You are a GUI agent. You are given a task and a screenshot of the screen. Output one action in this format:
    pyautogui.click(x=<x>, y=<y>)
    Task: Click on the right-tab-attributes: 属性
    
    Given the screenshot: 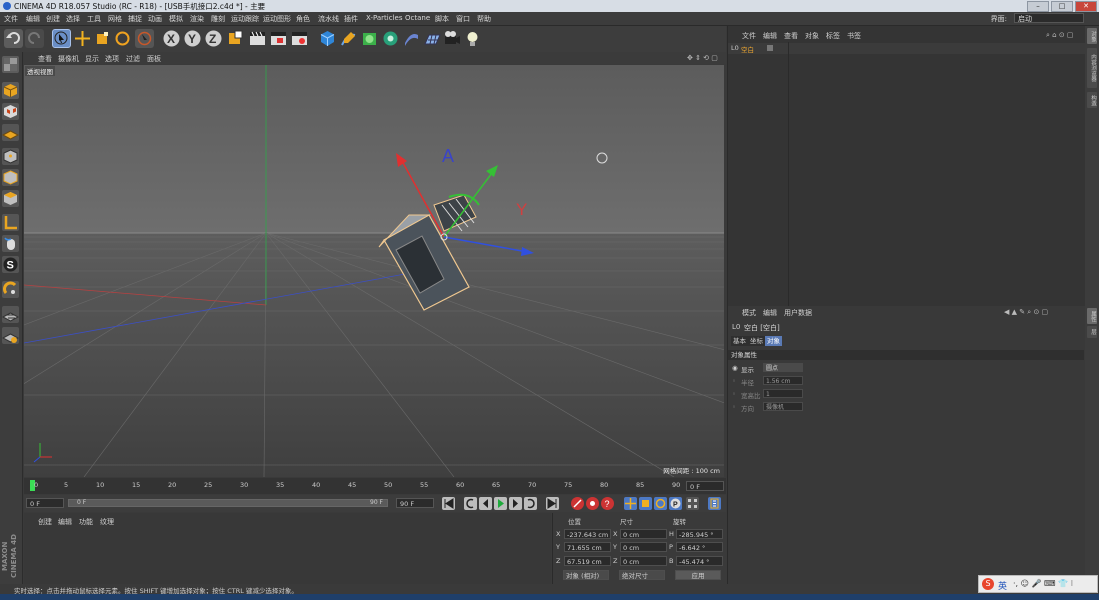 What is the action you would take?
    pyautogui.click(x=1092, y=316)
    